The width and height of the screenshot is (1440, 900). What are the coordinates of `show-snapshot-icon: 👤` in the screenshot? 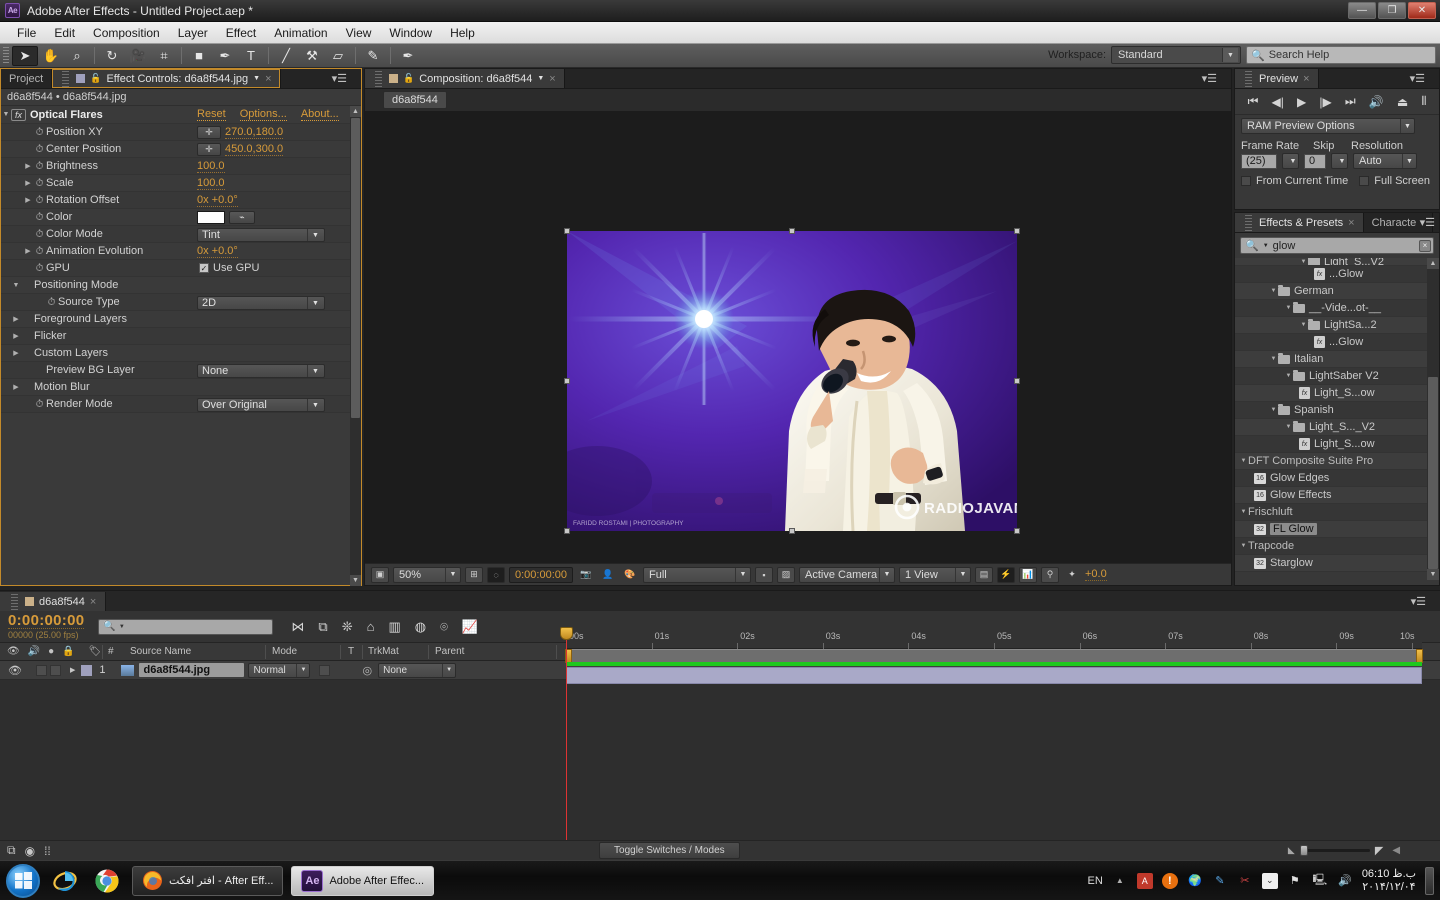 It's located at (608, 575).